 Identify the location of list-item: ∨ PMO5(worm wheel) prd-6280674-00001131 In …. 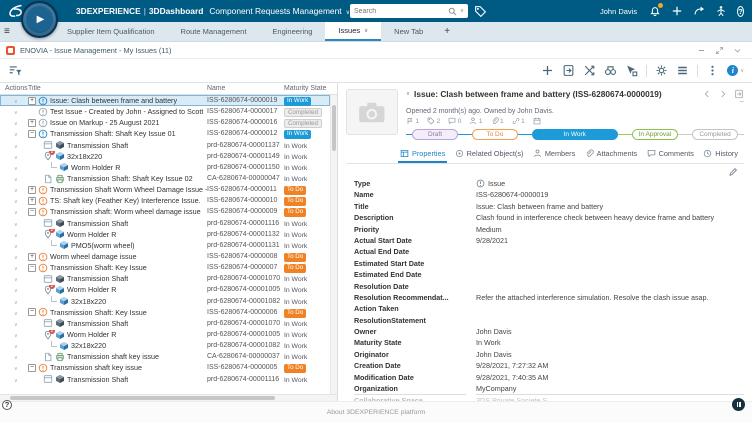
(165, 245).